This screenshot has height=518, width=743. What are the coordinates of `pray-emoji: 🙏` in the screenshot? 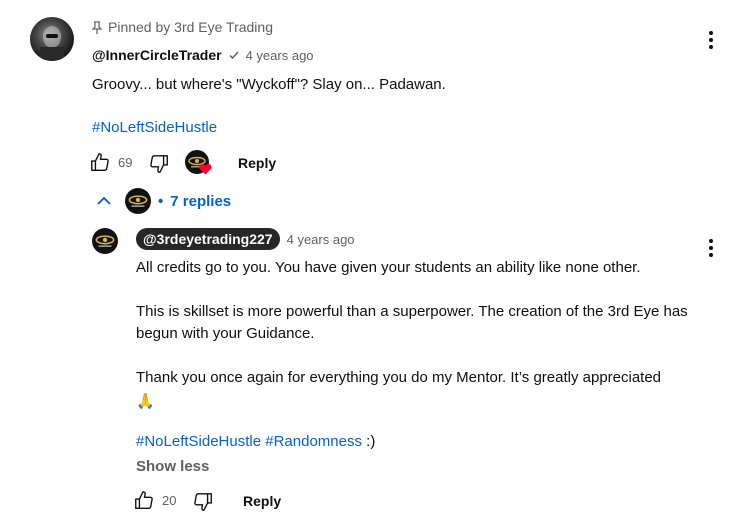 It's located at (145, 401).